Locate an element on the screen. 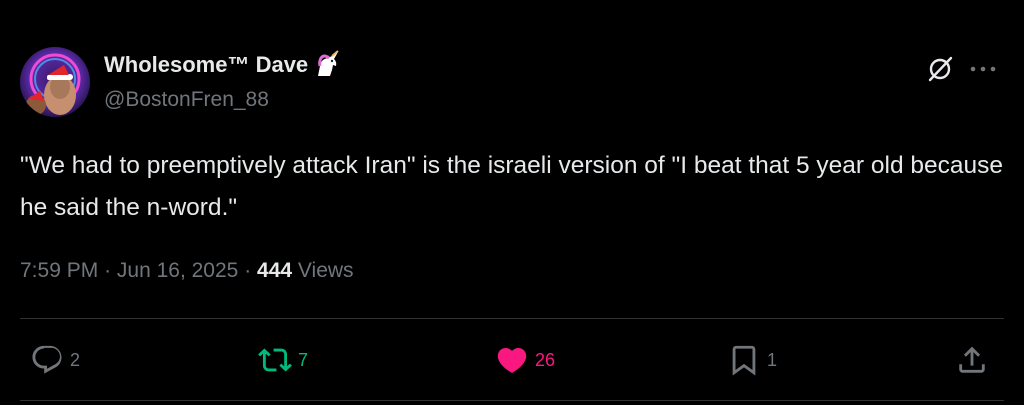  author-display-name: Wholesome™ Dave is located at coordinates (206, 65).